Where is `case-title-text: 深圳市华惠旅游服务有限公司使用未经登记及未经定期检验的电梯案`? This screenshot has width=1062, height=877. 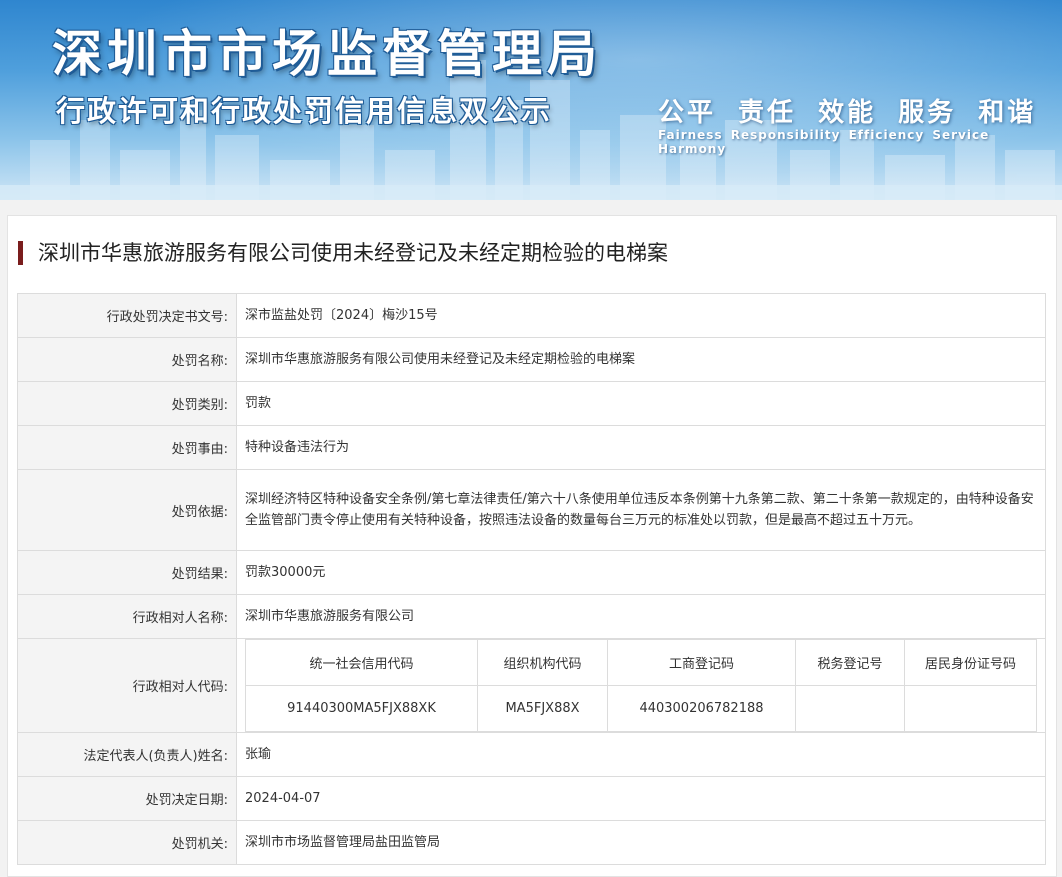
case-title-text: 深圳市华惠旅游服务有限公司使用未经登记及未经定期检验的电梯案 is located at coordinates (353, 253).